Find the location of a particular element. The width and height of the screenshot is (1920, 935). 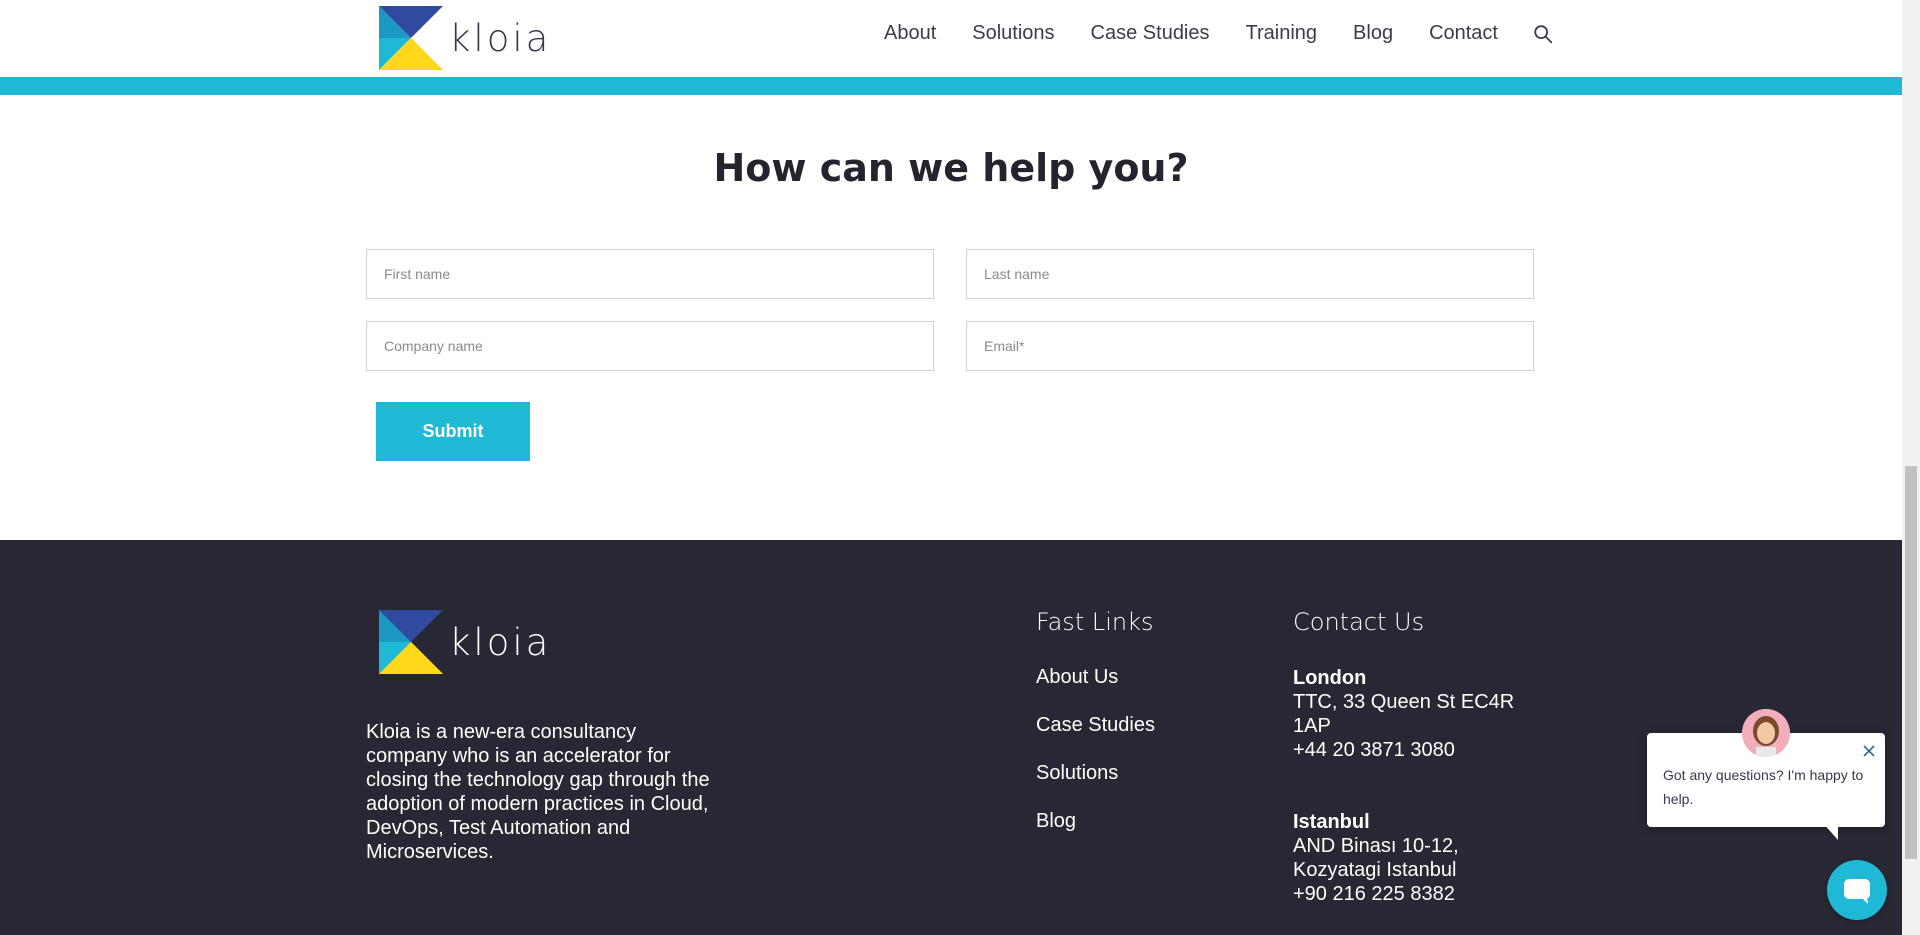

office-city: London is located at coordinates (1330, 678).